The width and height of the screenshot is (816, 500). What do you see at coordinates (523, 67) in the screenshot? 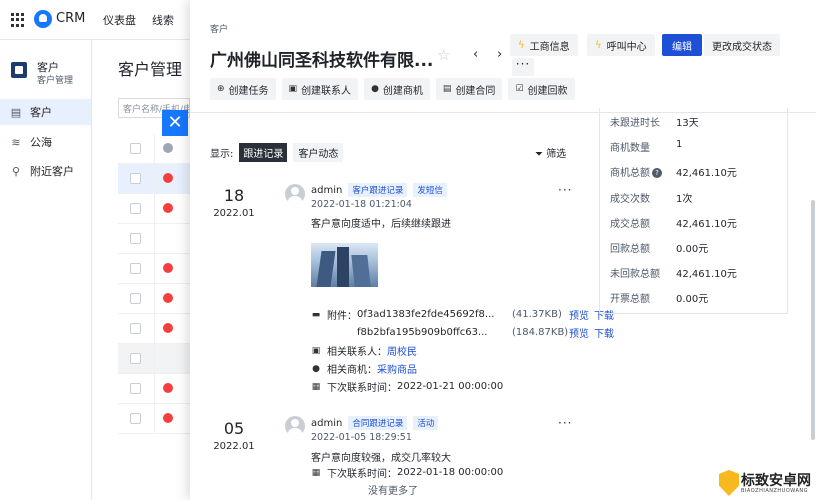
I see `more-actions-button: ···` at bounding box center [523, 67].